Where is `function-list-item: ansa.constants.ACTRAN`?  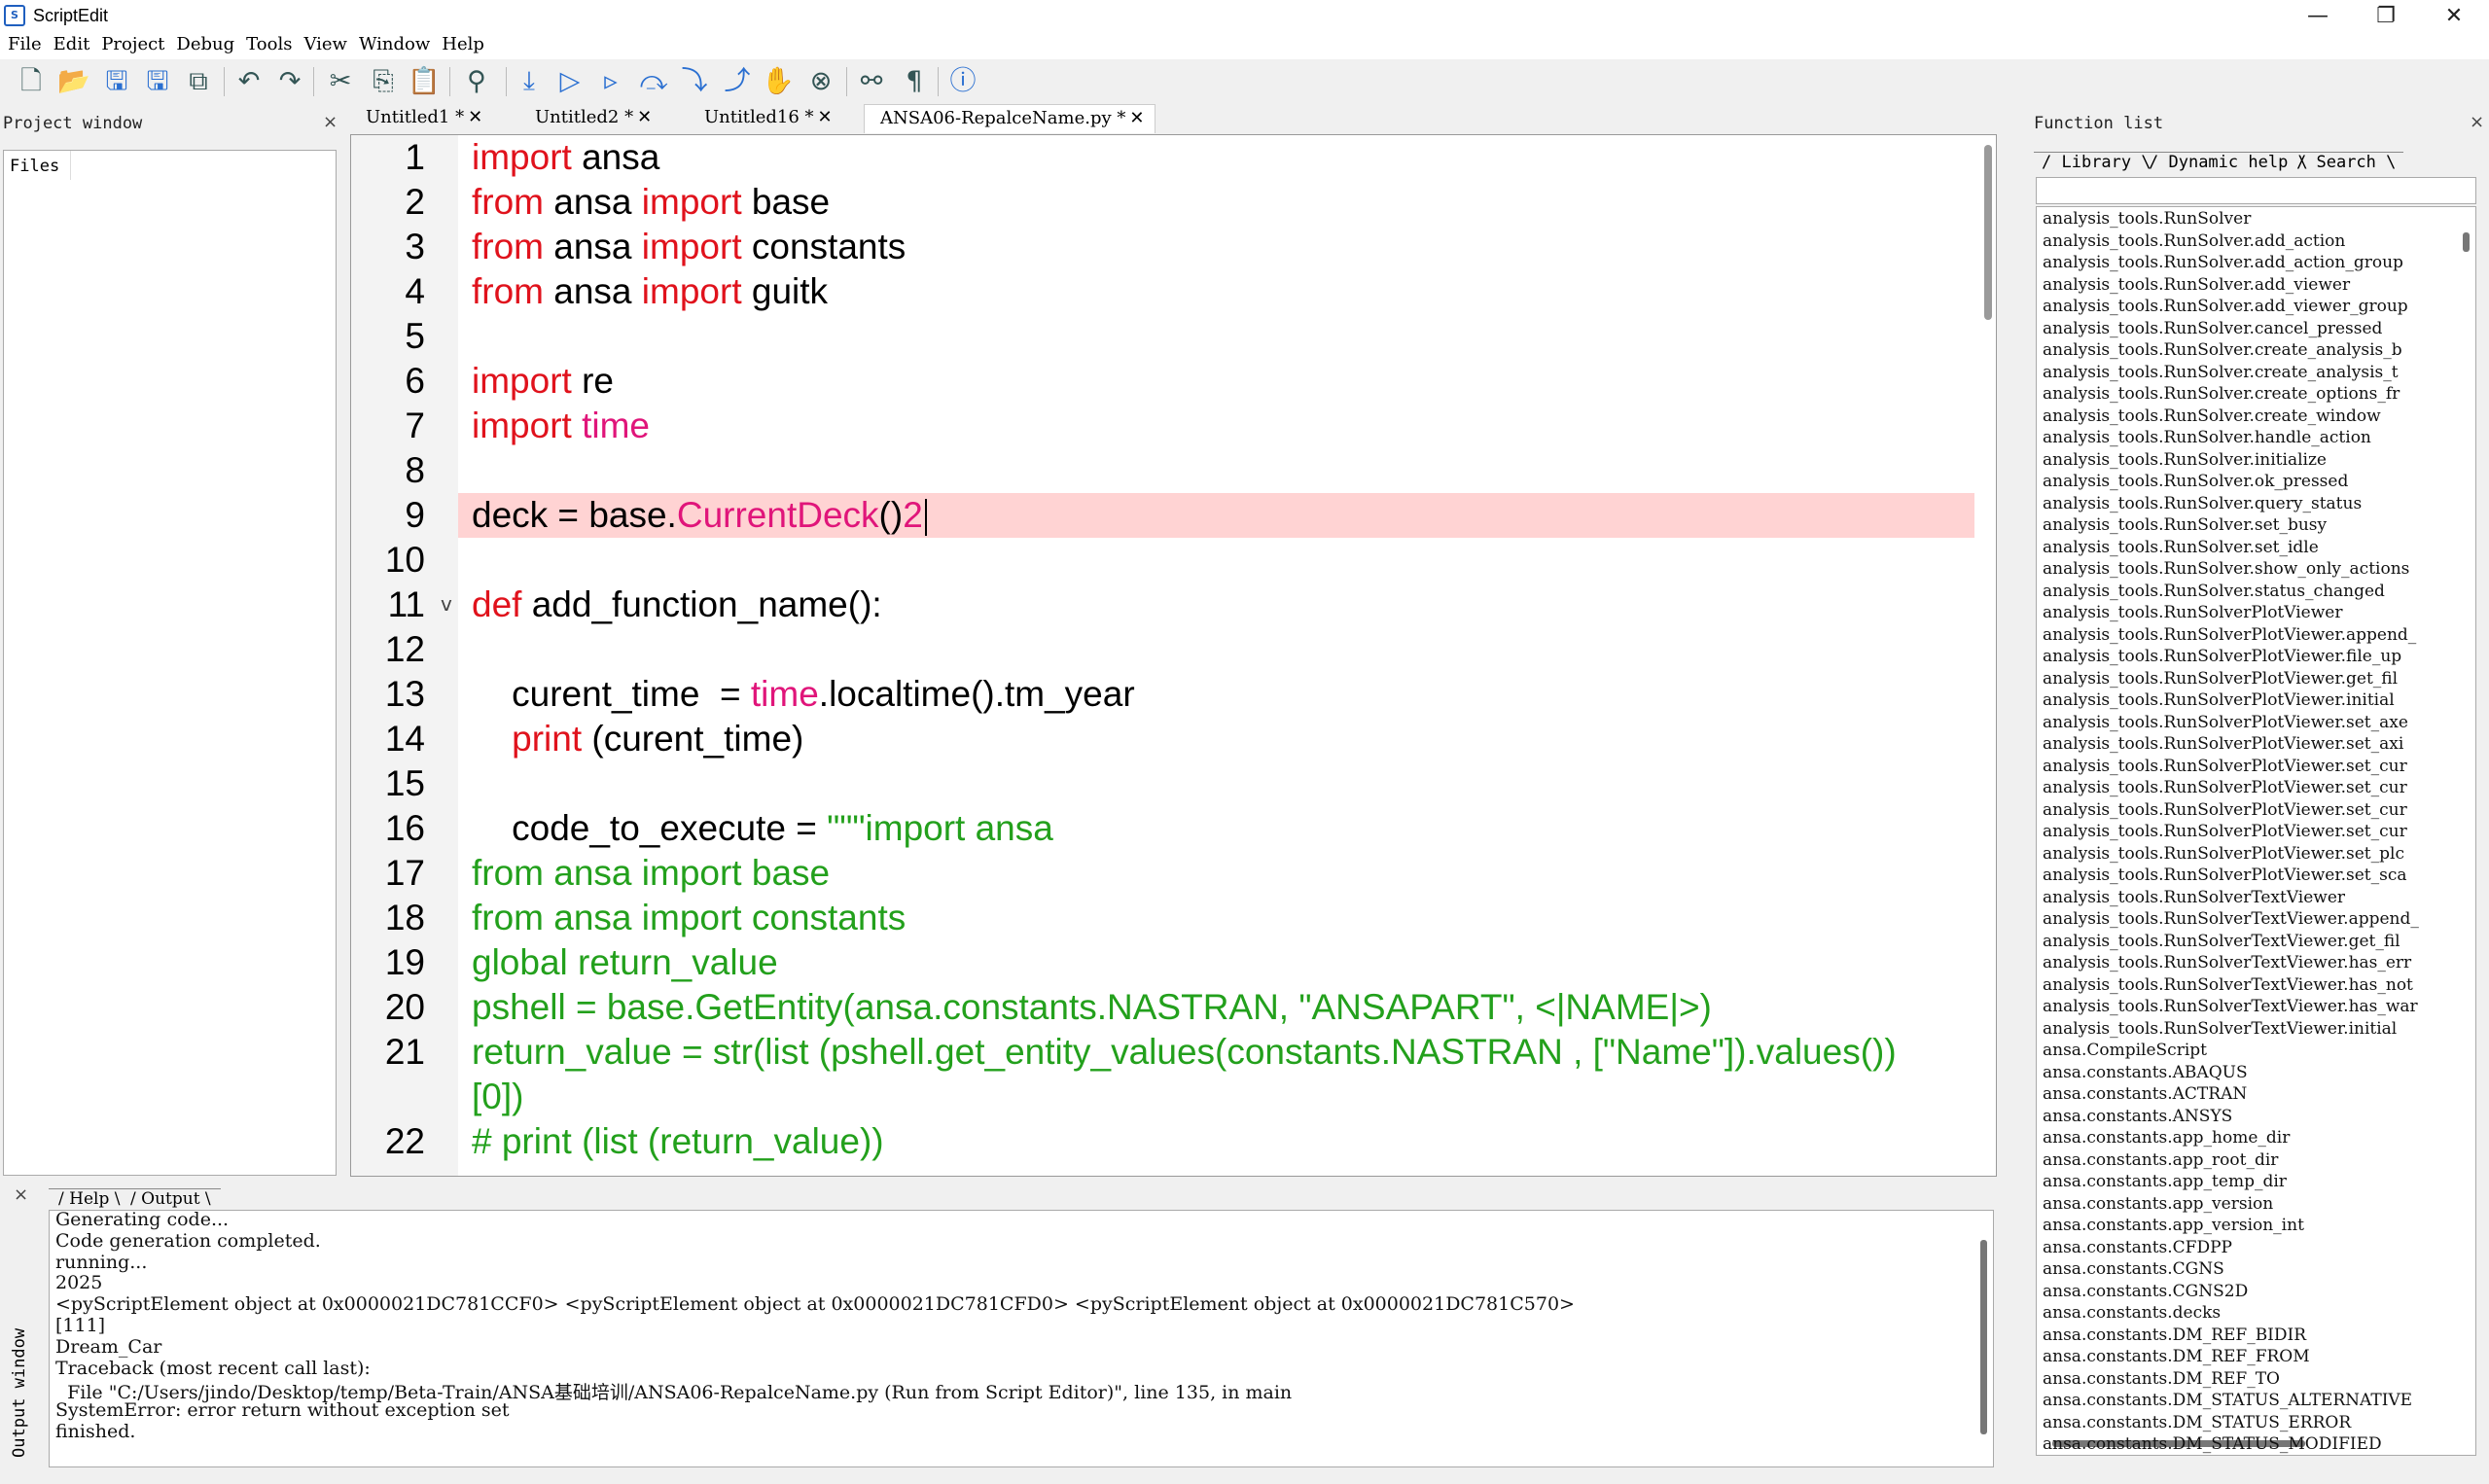 function-list-item: ansa.constants.ACTRAN is located at coordinates (2145, 1094).